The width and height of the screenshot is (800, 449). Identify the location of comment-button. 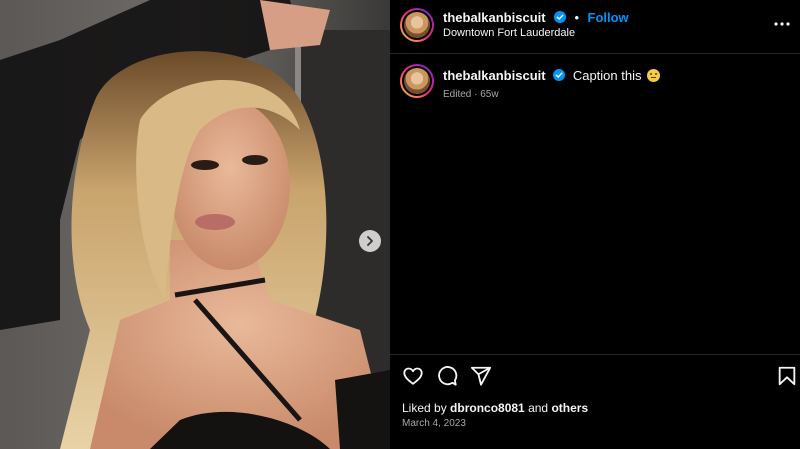
(447, 376).